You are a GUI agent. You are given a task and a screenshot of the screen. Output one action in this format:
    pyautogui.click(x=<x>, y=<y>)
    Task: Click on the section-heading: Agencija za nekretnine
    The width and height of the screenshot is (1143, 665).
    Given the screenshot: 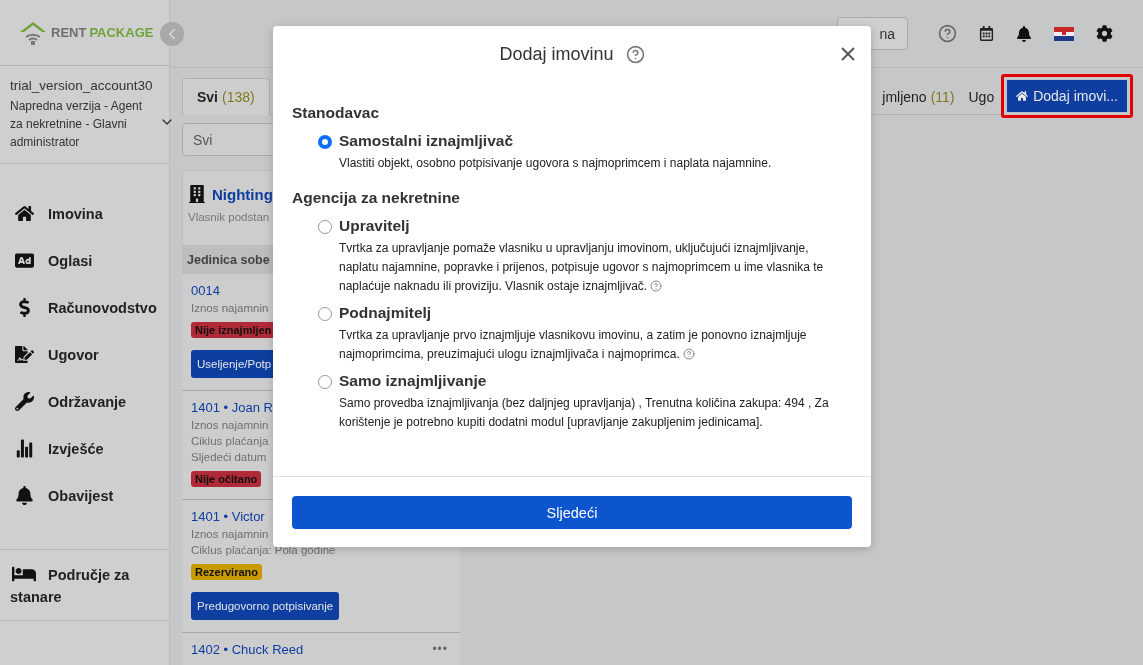 What is the action you would take?
    pyautogui.click(x=376, y=198)
    